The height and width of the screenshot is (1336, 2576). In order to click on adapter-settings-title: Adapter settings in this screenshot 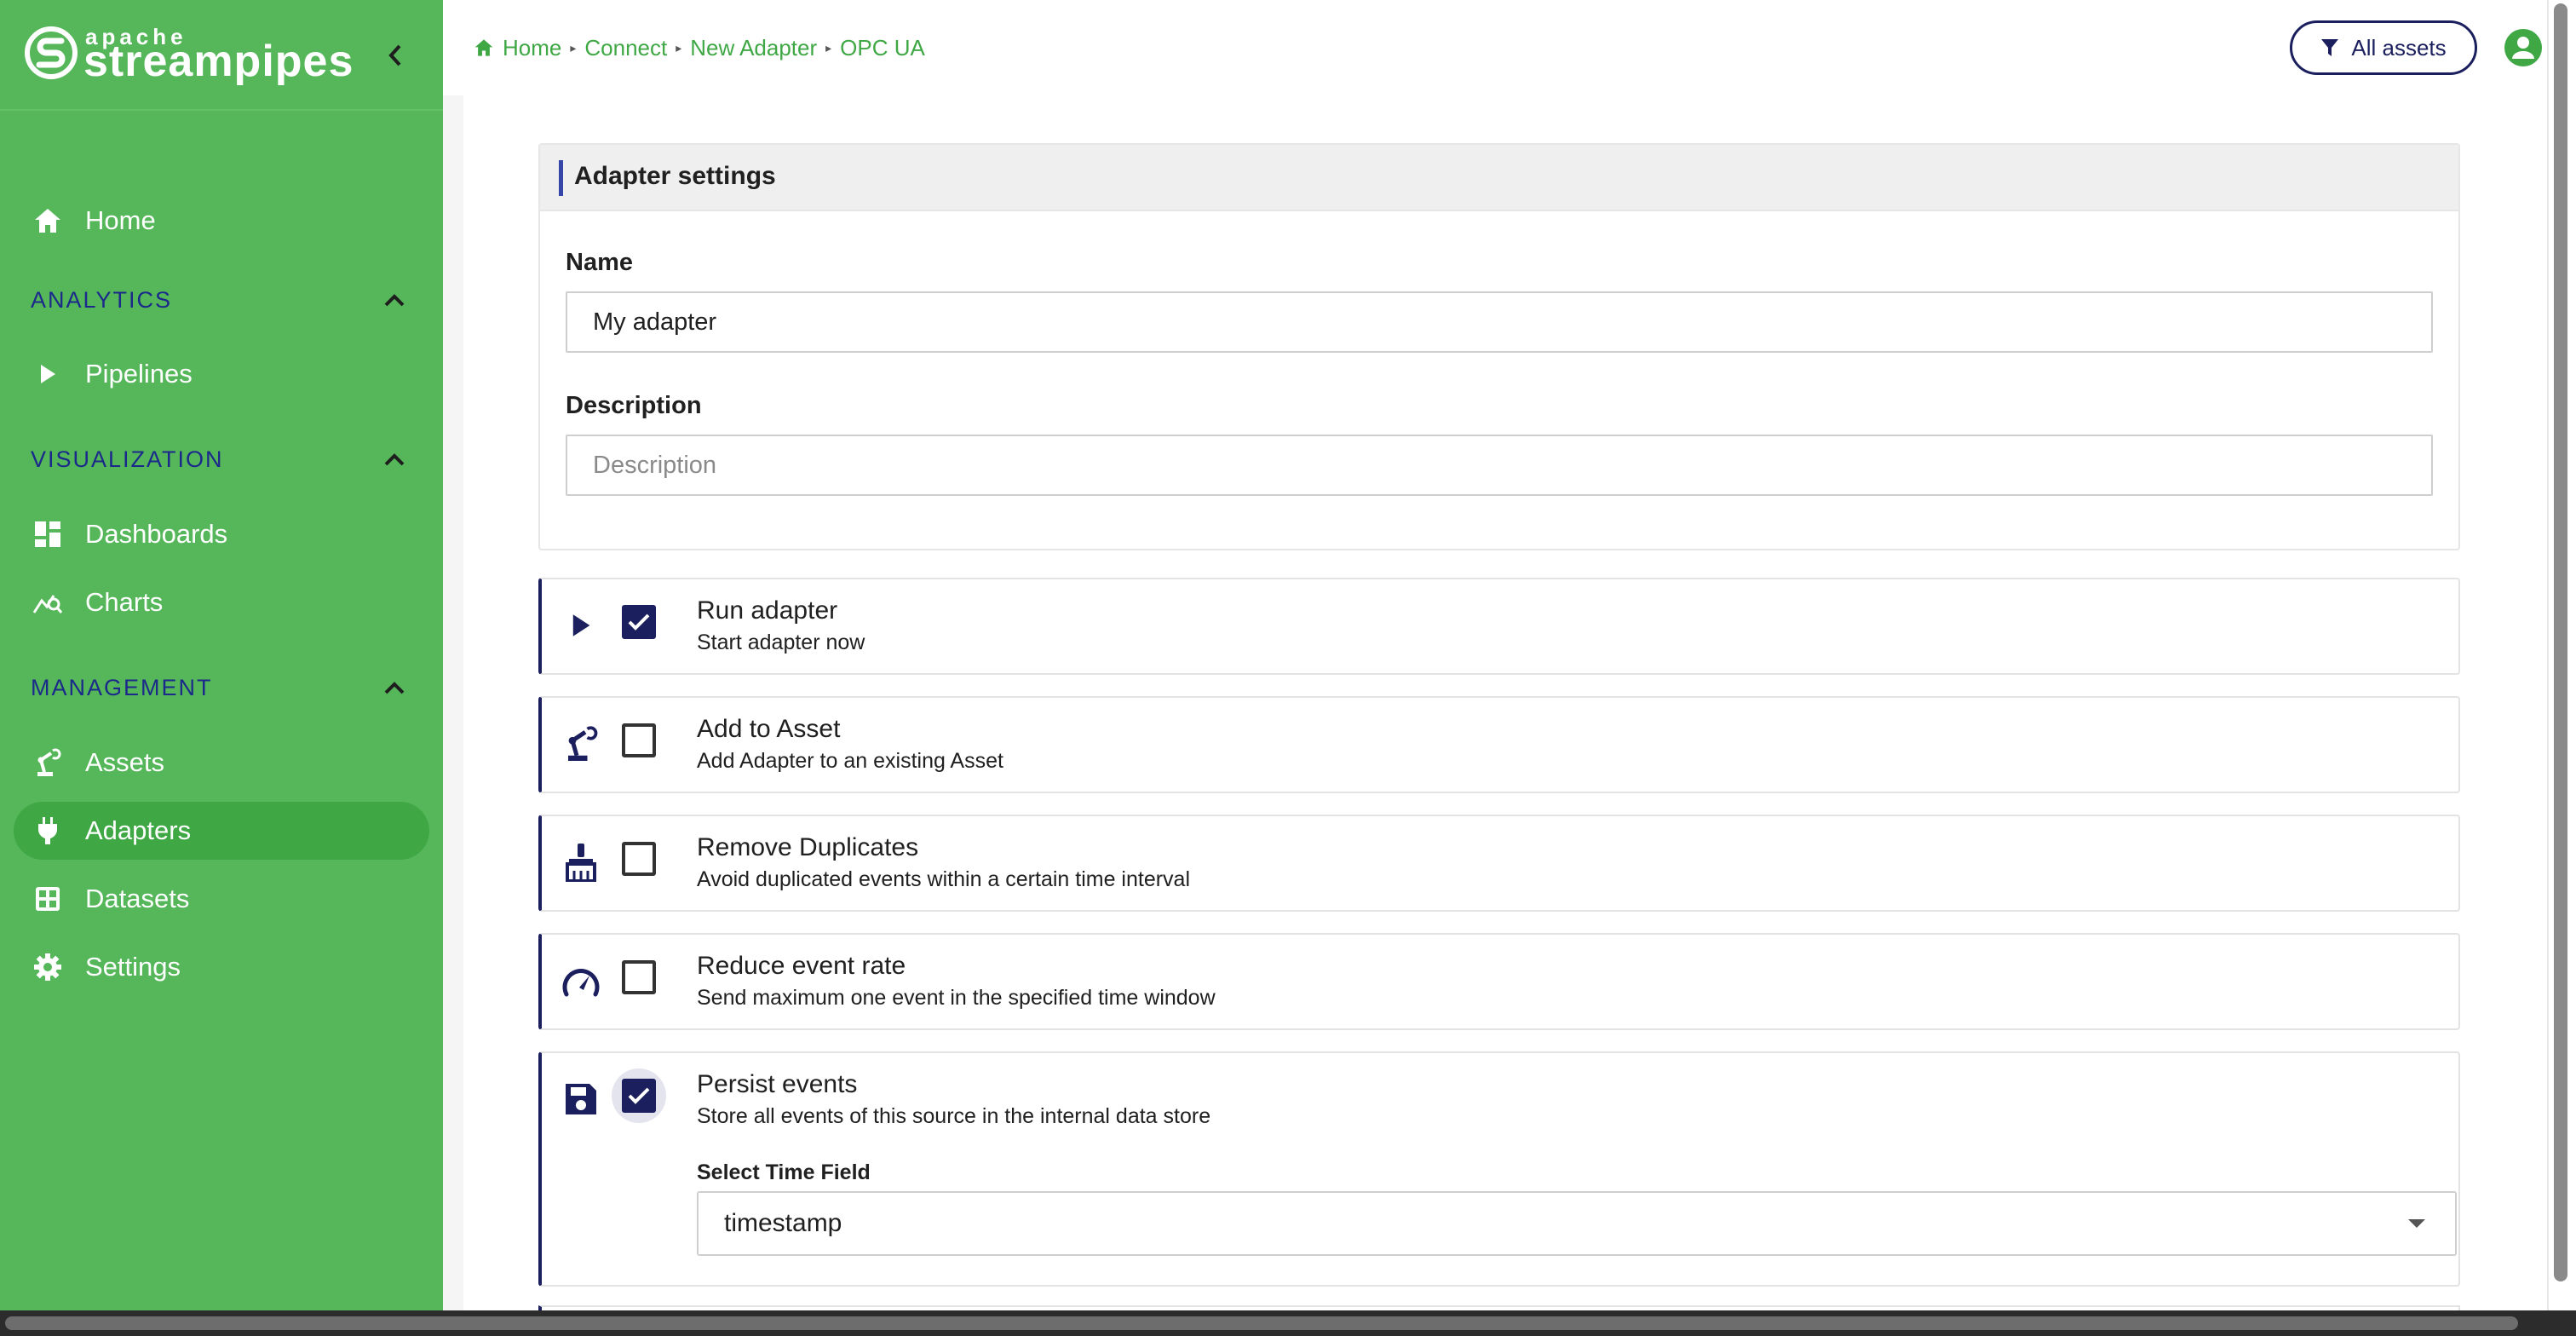, I will do `click(675, 176)`.